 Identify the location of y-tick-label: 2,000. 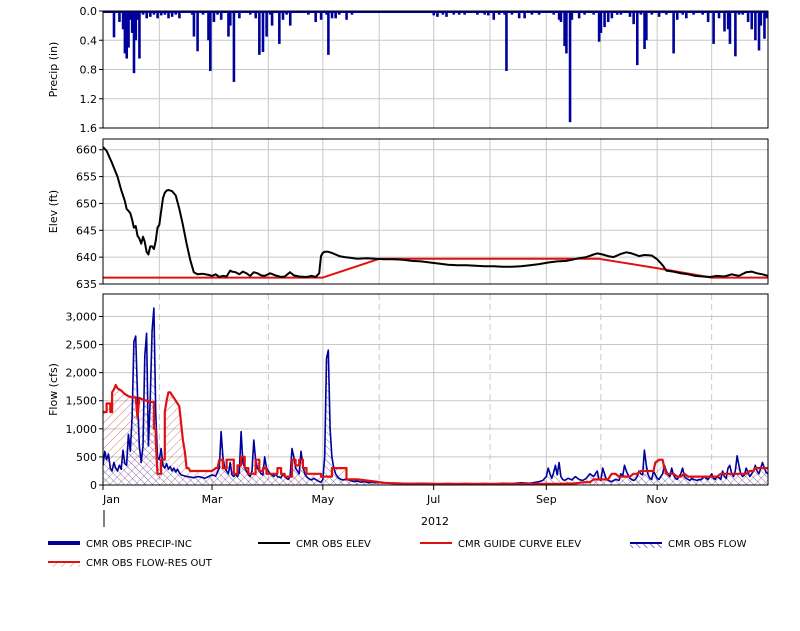
(82, 373).